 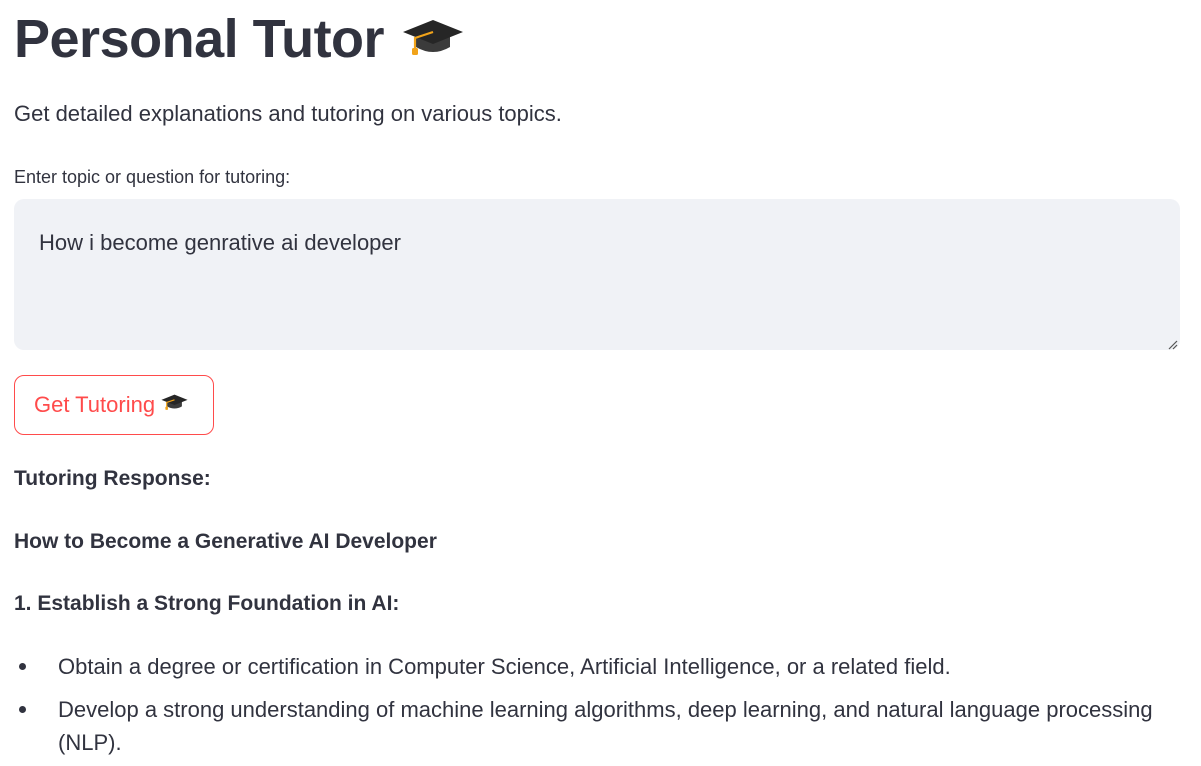 What do you see at coordinates (225, 541) in the screenshot?
I see `response-title: How to Become a Generative AI Developer` at bounding box center [225, 541].